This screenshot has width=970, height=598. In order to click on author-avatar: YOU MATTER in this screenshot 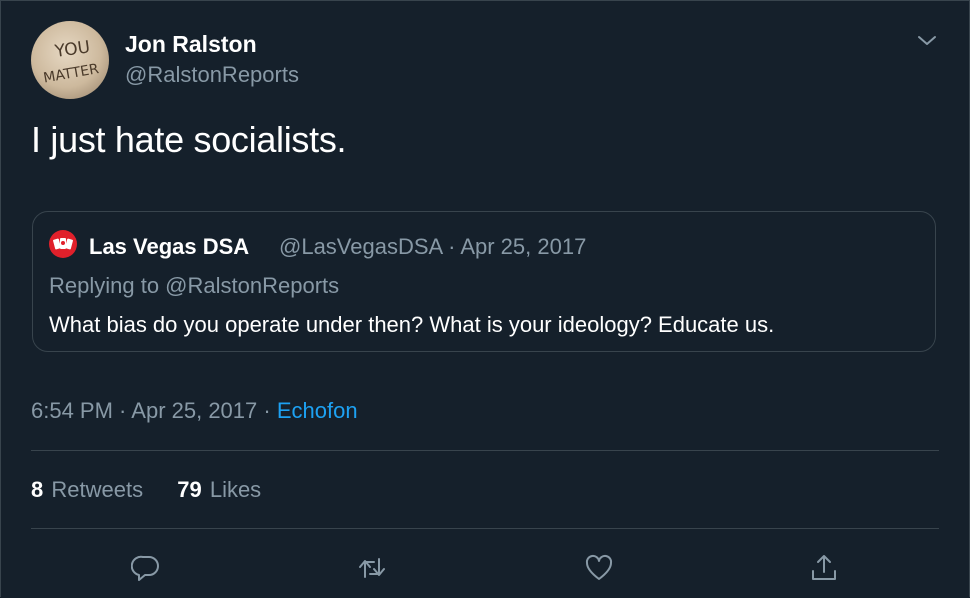, I will do `click(70, 60)`.